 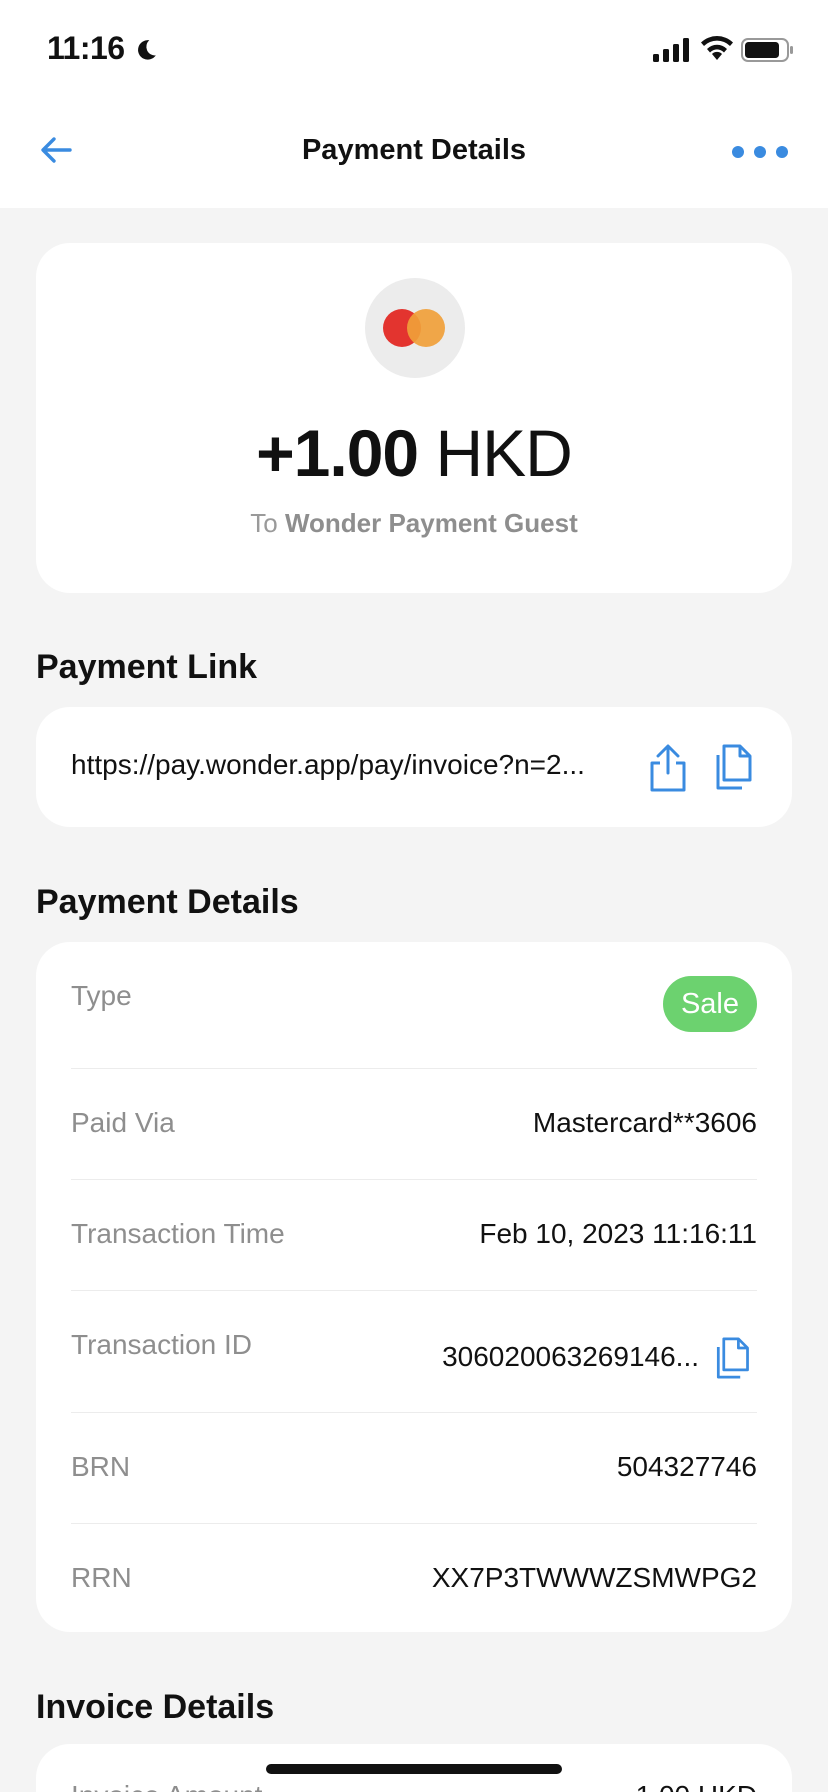 What do you see at coordinates (414, 1769) in the screenshot?
I see `home-indicator` at bounding box center [414, 1769].